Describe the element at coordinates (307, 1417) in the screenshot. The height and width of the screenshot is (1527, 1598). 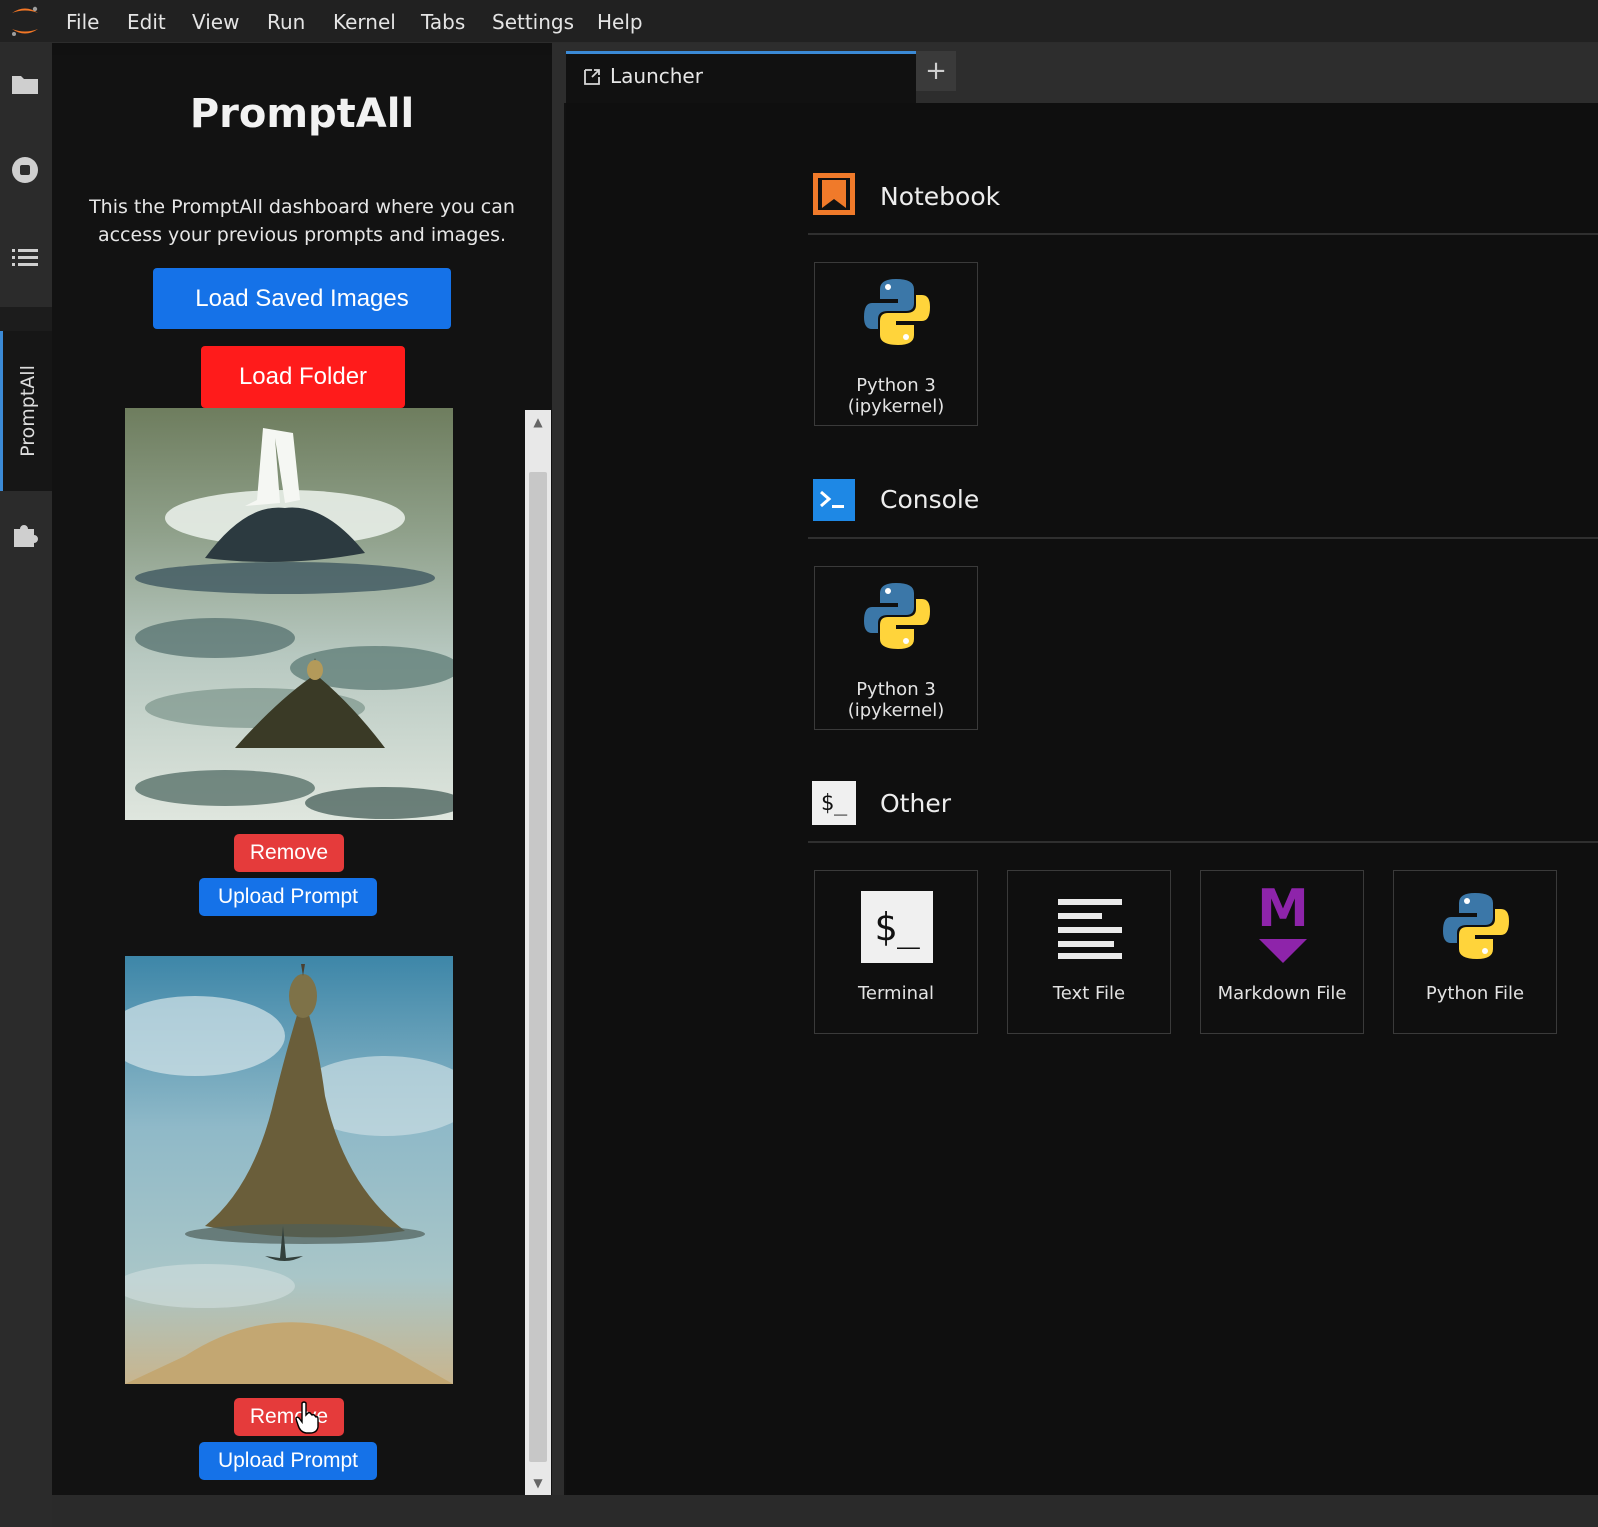
I see `hand-cursor-icon` at that location.